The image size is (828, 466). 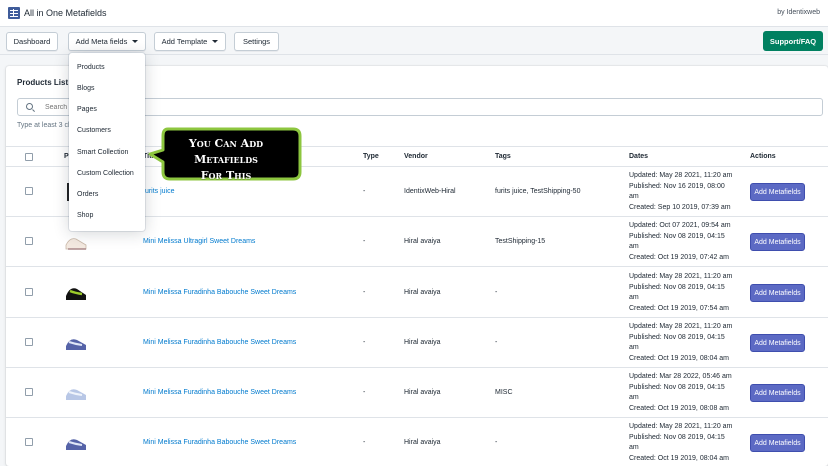 I want to click on callout-text: You Can Add Metafields For This, so click(x=226, y=160).